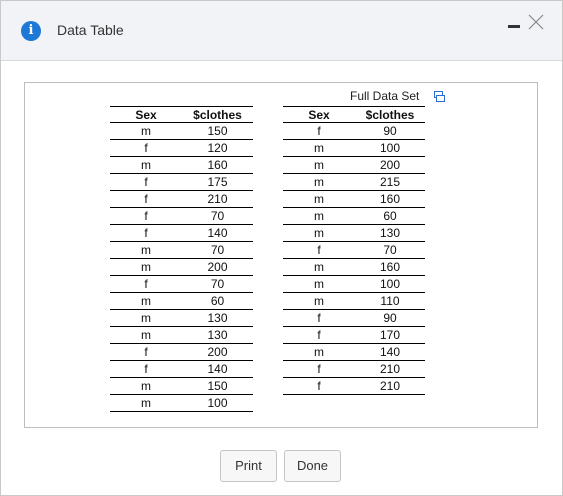 The width and height of the screenshot is (563, 496). I want to click on table-row: f 120, so click(181, 148).